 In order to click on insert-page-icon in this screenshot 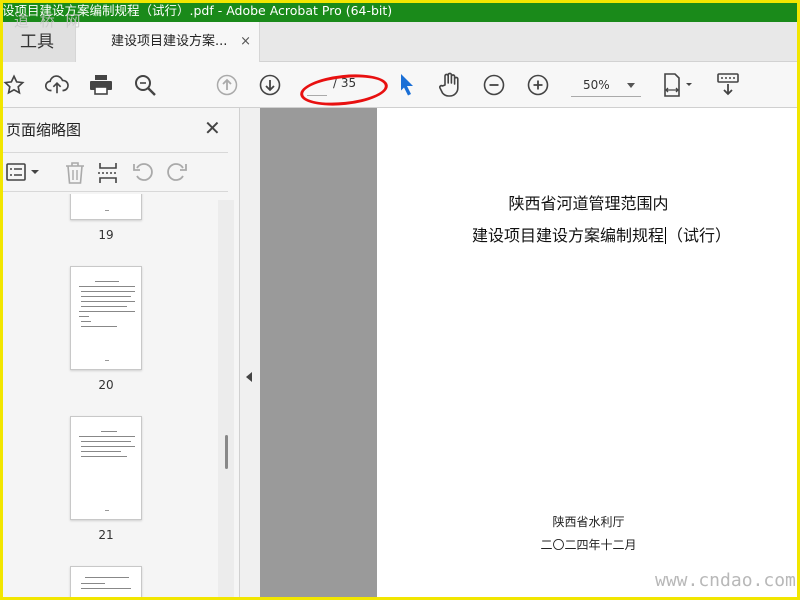, I will do `click(108, 175)`.